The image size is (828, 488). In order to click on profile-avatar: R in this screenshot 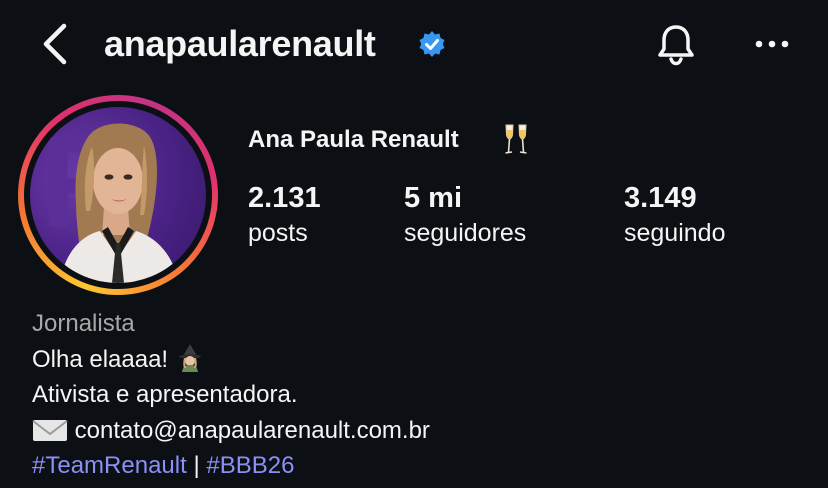, I will do `click(118, 195)`.